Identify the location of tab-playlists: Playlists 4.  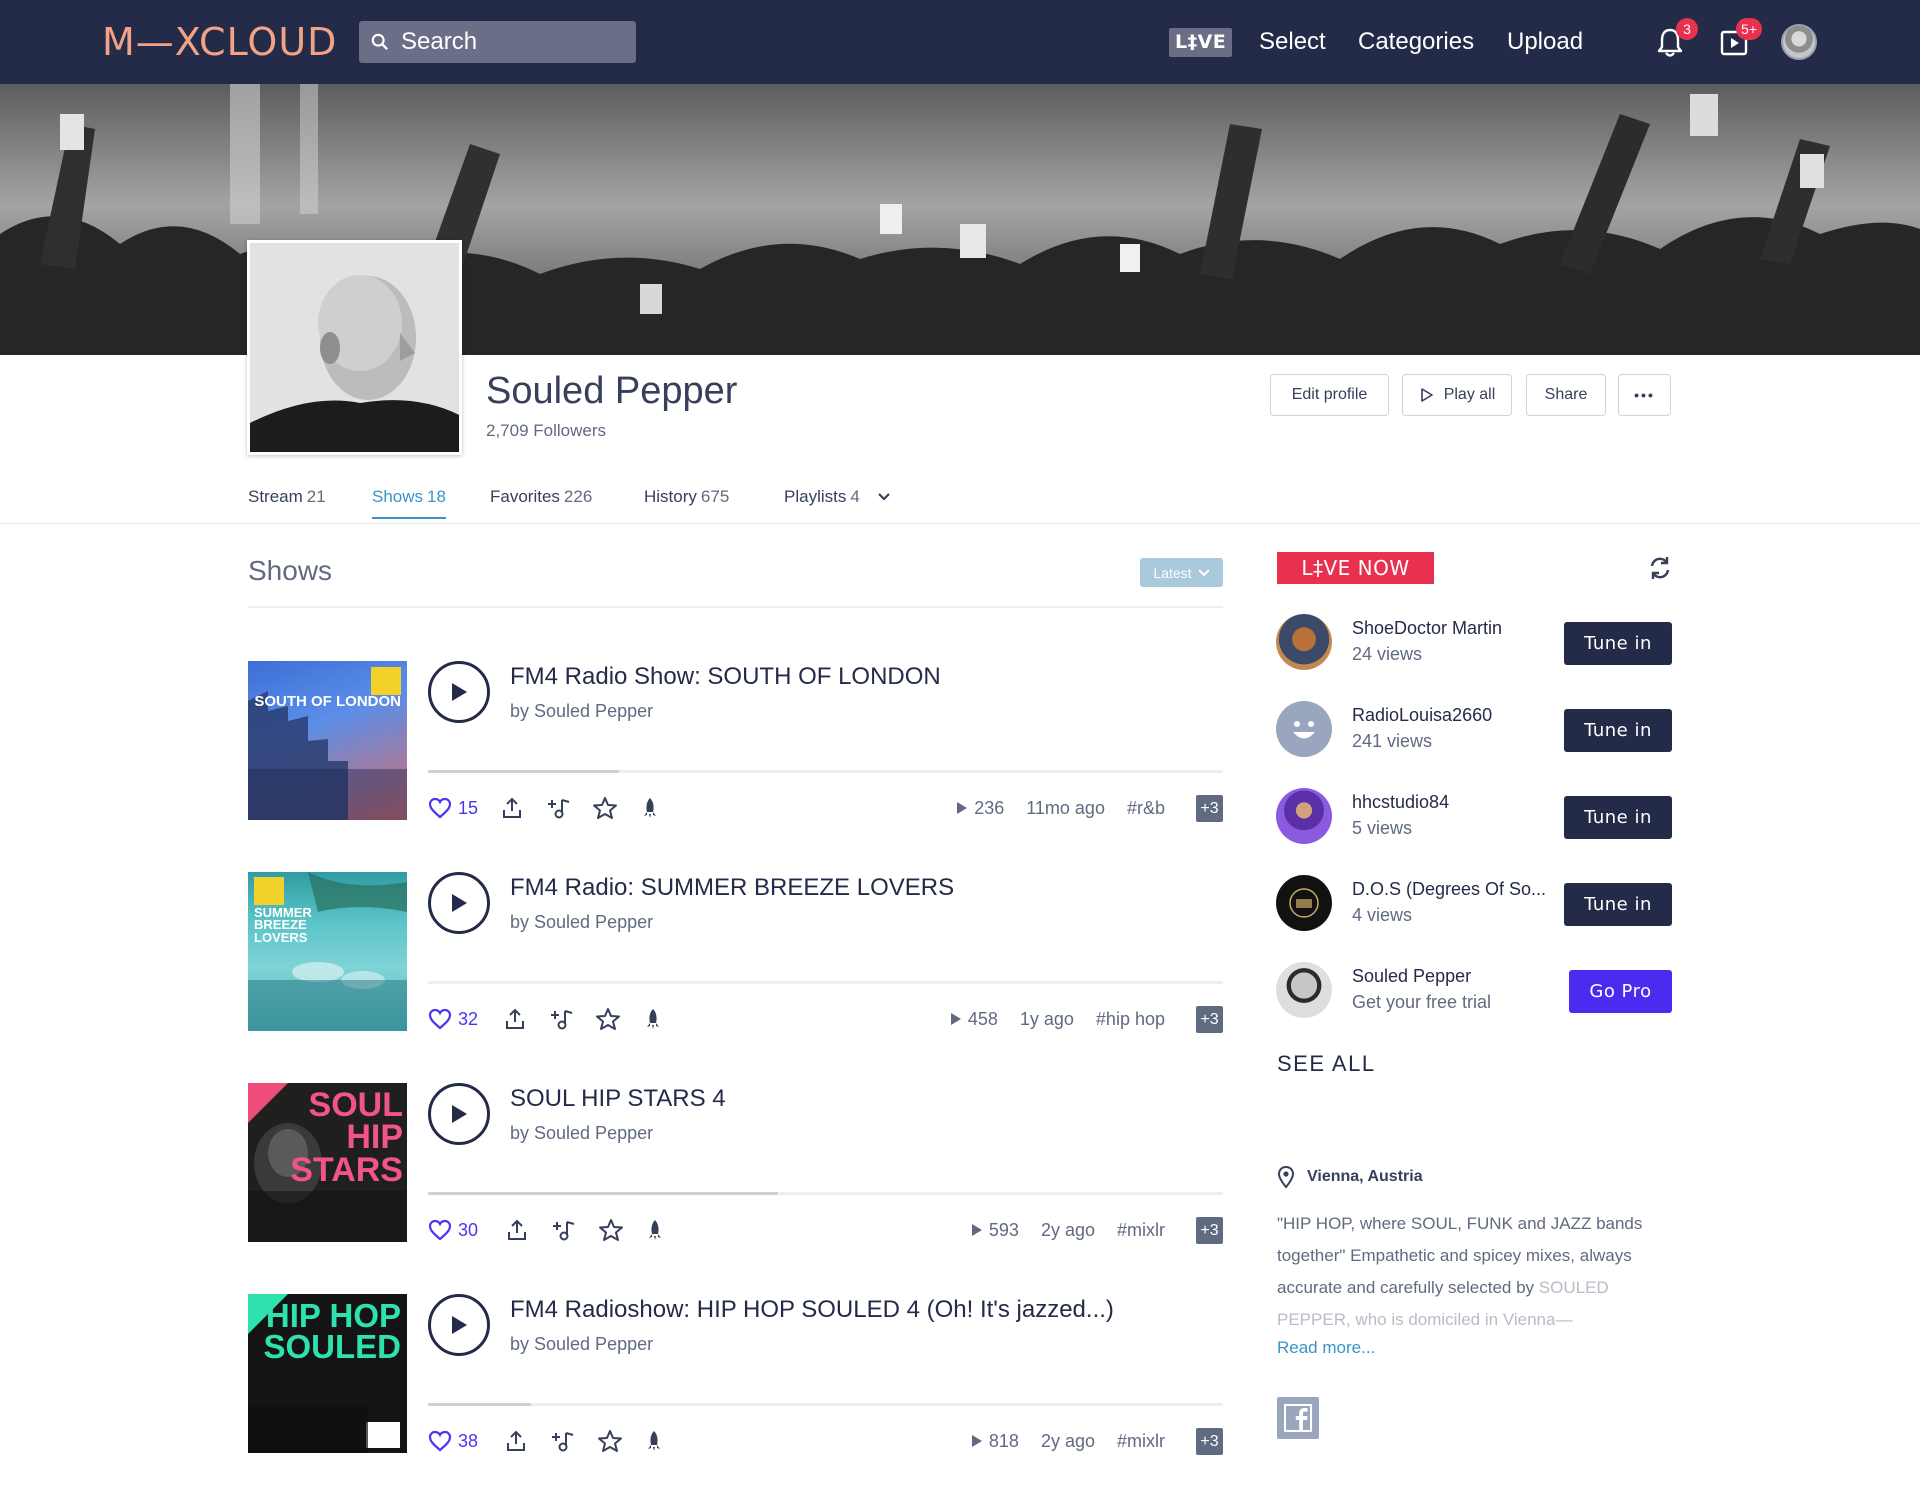
(837, 497).